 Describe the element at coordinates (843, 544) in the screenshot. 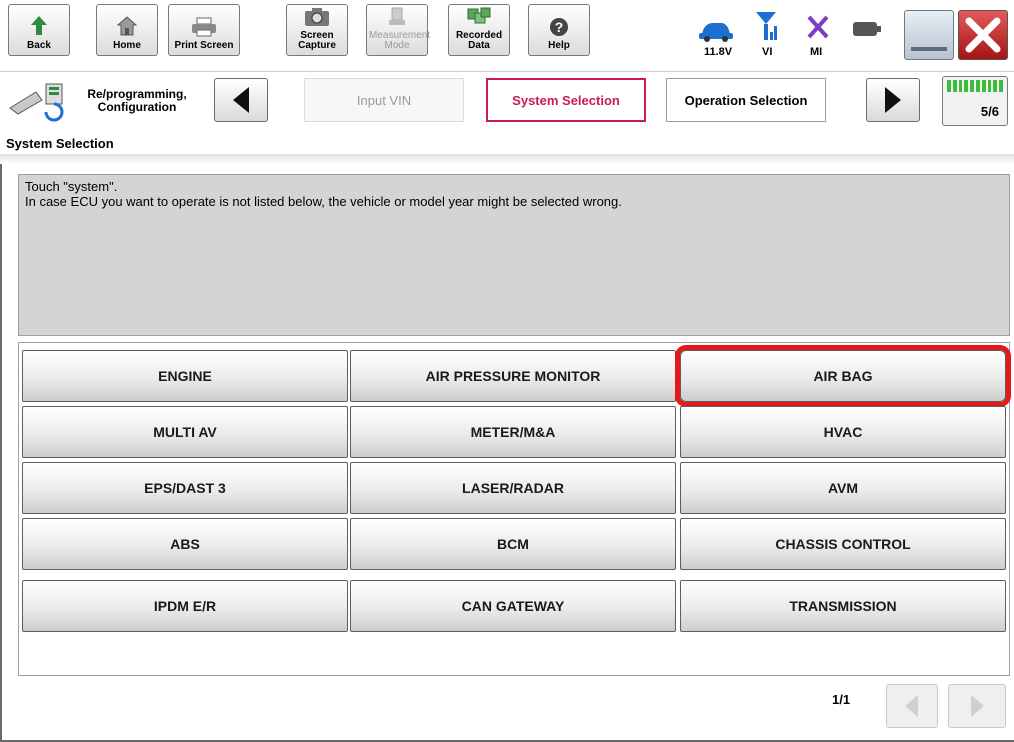

I see `system-button-chassis-control: CHASSIS CONTROL` at that location.